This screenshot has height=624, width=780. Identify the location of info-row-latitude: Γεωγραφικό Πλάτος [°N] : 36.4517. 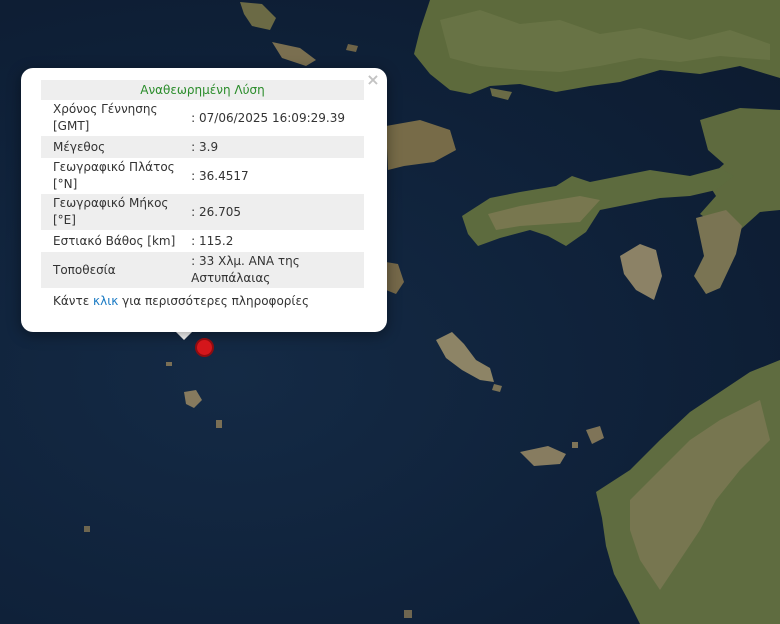
(202, 176).